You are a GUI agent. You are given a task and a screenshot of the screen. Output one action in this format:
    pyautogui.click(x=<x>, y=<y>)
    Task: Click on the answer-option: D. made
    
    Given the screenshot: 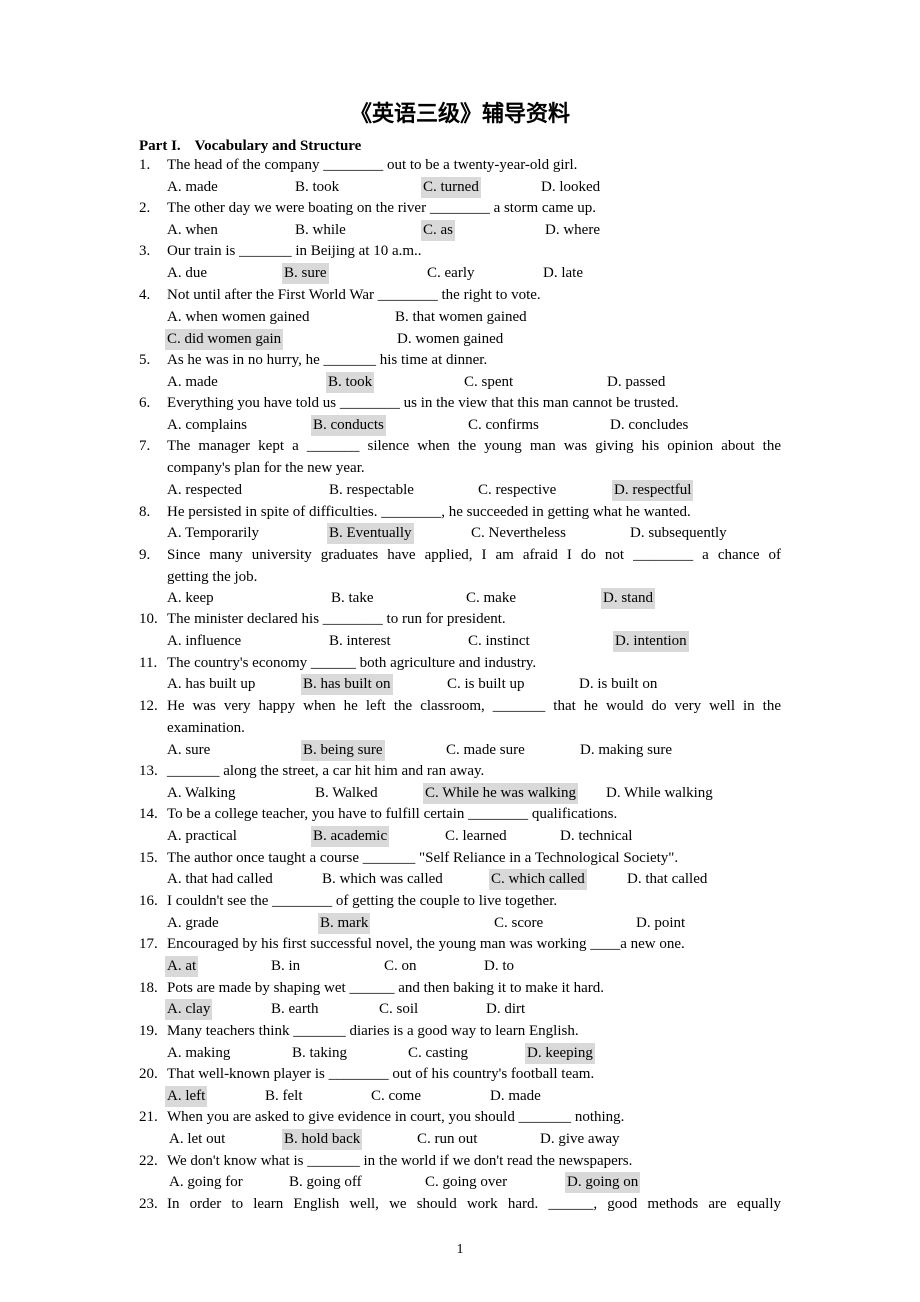 What is the action you would take?
    pyautogui.click(x=515, y=1096)
    